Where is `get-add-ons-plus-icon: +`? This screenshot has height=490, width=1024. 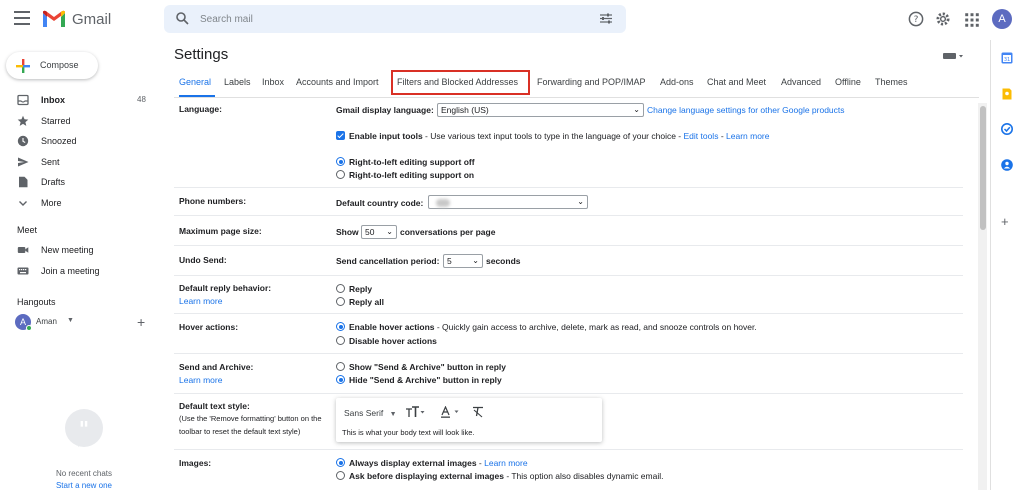 get-add-ons-plus-icon: + is located at coordinates (1005, 221).